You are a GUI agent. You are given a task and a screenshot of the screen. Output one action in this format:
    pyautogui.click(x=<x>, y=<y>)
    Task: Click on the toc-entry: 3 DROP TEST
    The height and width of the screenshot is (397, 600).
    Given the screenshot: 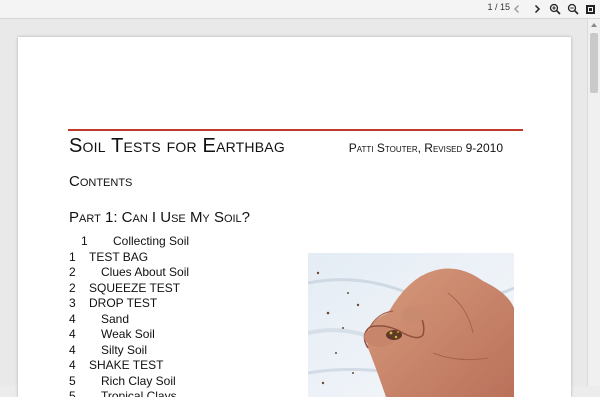 What is the action you would take?
    pyautogui.click(x=189, y=304)
    